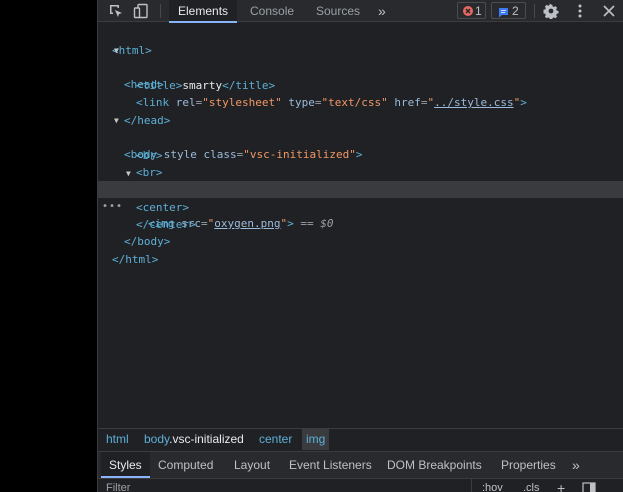  I want to click on device-toolbar-icon, so click(141, 11).